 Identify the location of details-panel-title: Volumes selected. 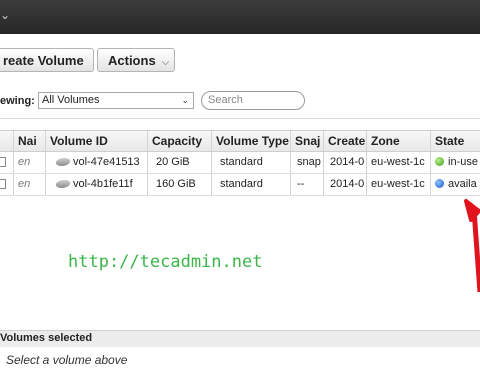
(46, 338).